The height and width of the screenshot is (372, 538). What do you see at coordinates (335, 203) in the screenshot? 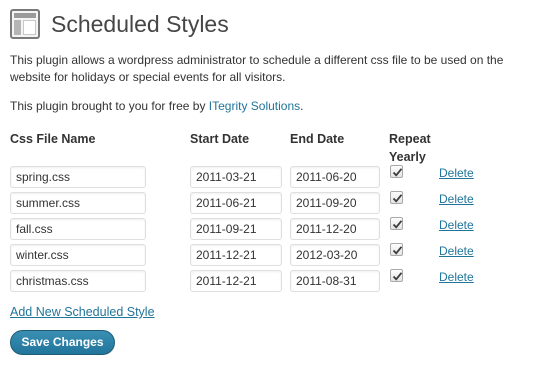
I see `end-date-input: 2011-09-20` at bounding box center [335, 203].